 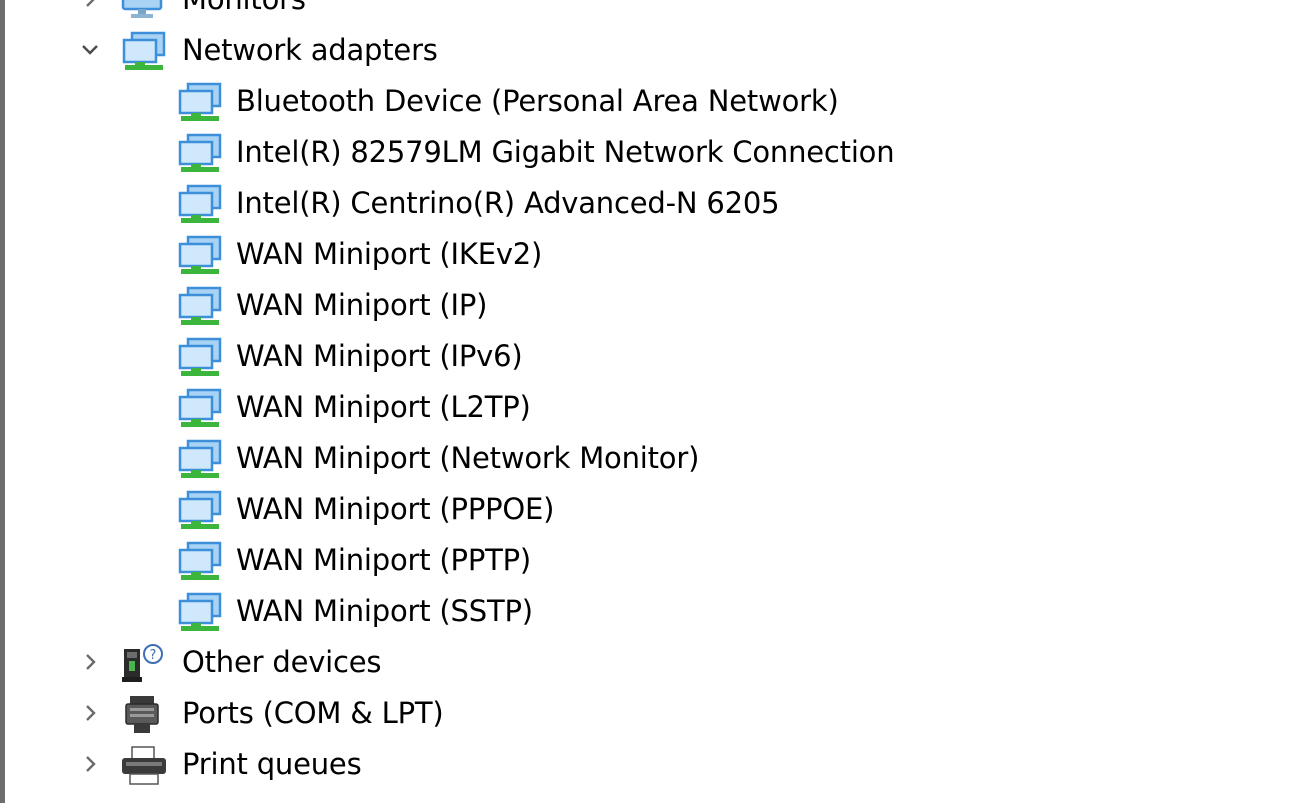 I want to click on unknown-device-icon: ?, so click(x=144, y=664).